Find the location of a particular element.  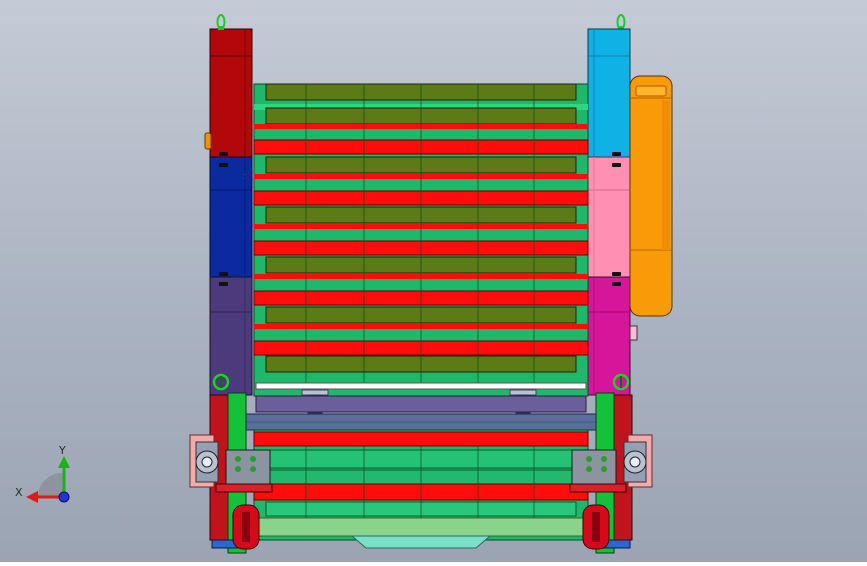

left-housing is located at coordinates (228, 212).